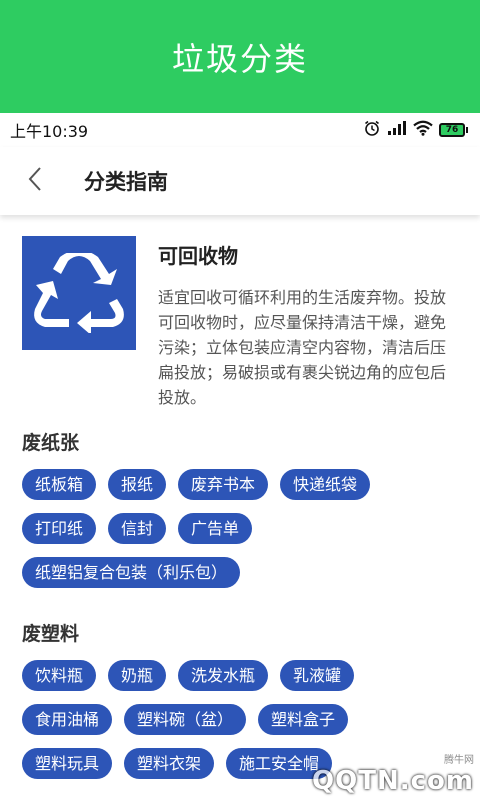  I want to click on chevron-left-icon, so click(35, 181).